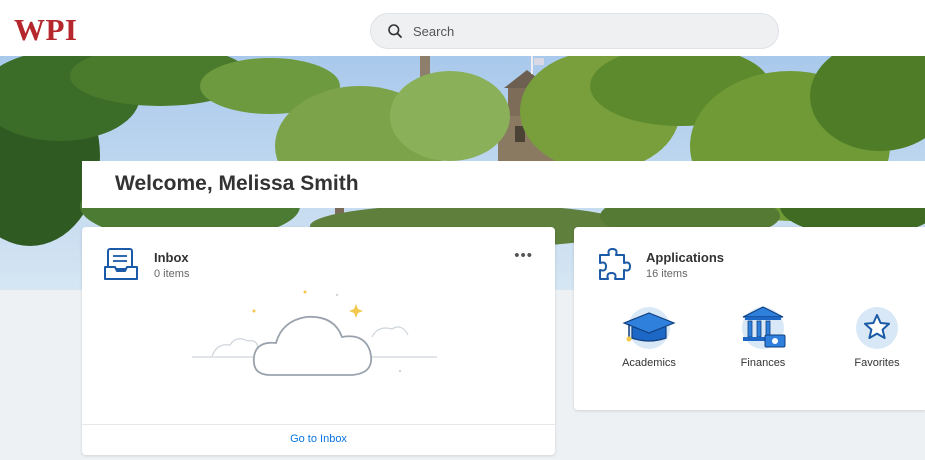 This screenshot has width=925, height=460. Describe the element at coordinates (877, 341) in the screenshot. I see `app-tile-favorites: Favorites` at that location.